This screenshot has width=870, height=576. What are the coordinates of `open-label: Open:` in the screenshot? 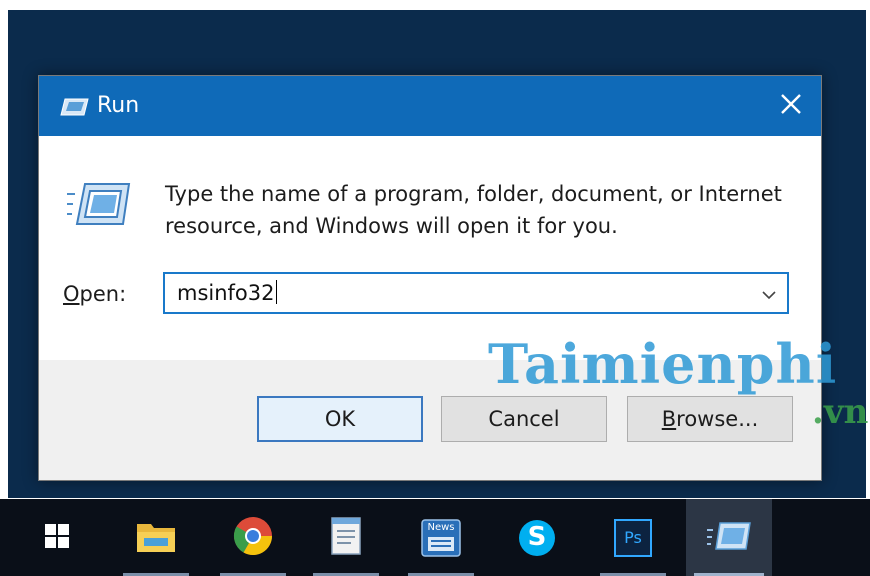 It's located at (94, 294).